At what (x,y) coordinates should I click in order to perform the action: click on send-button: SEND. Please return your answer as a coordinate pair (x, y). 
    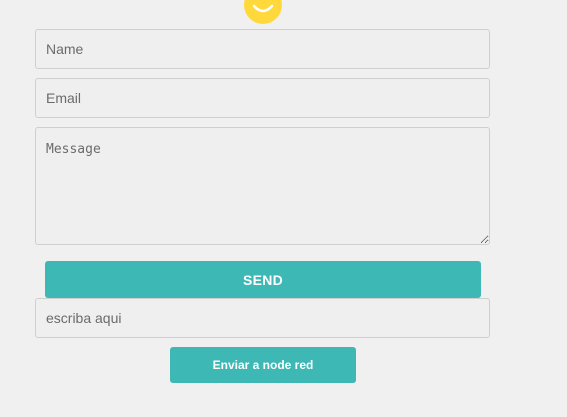
    Looking at the image, I should click on (263, 279).